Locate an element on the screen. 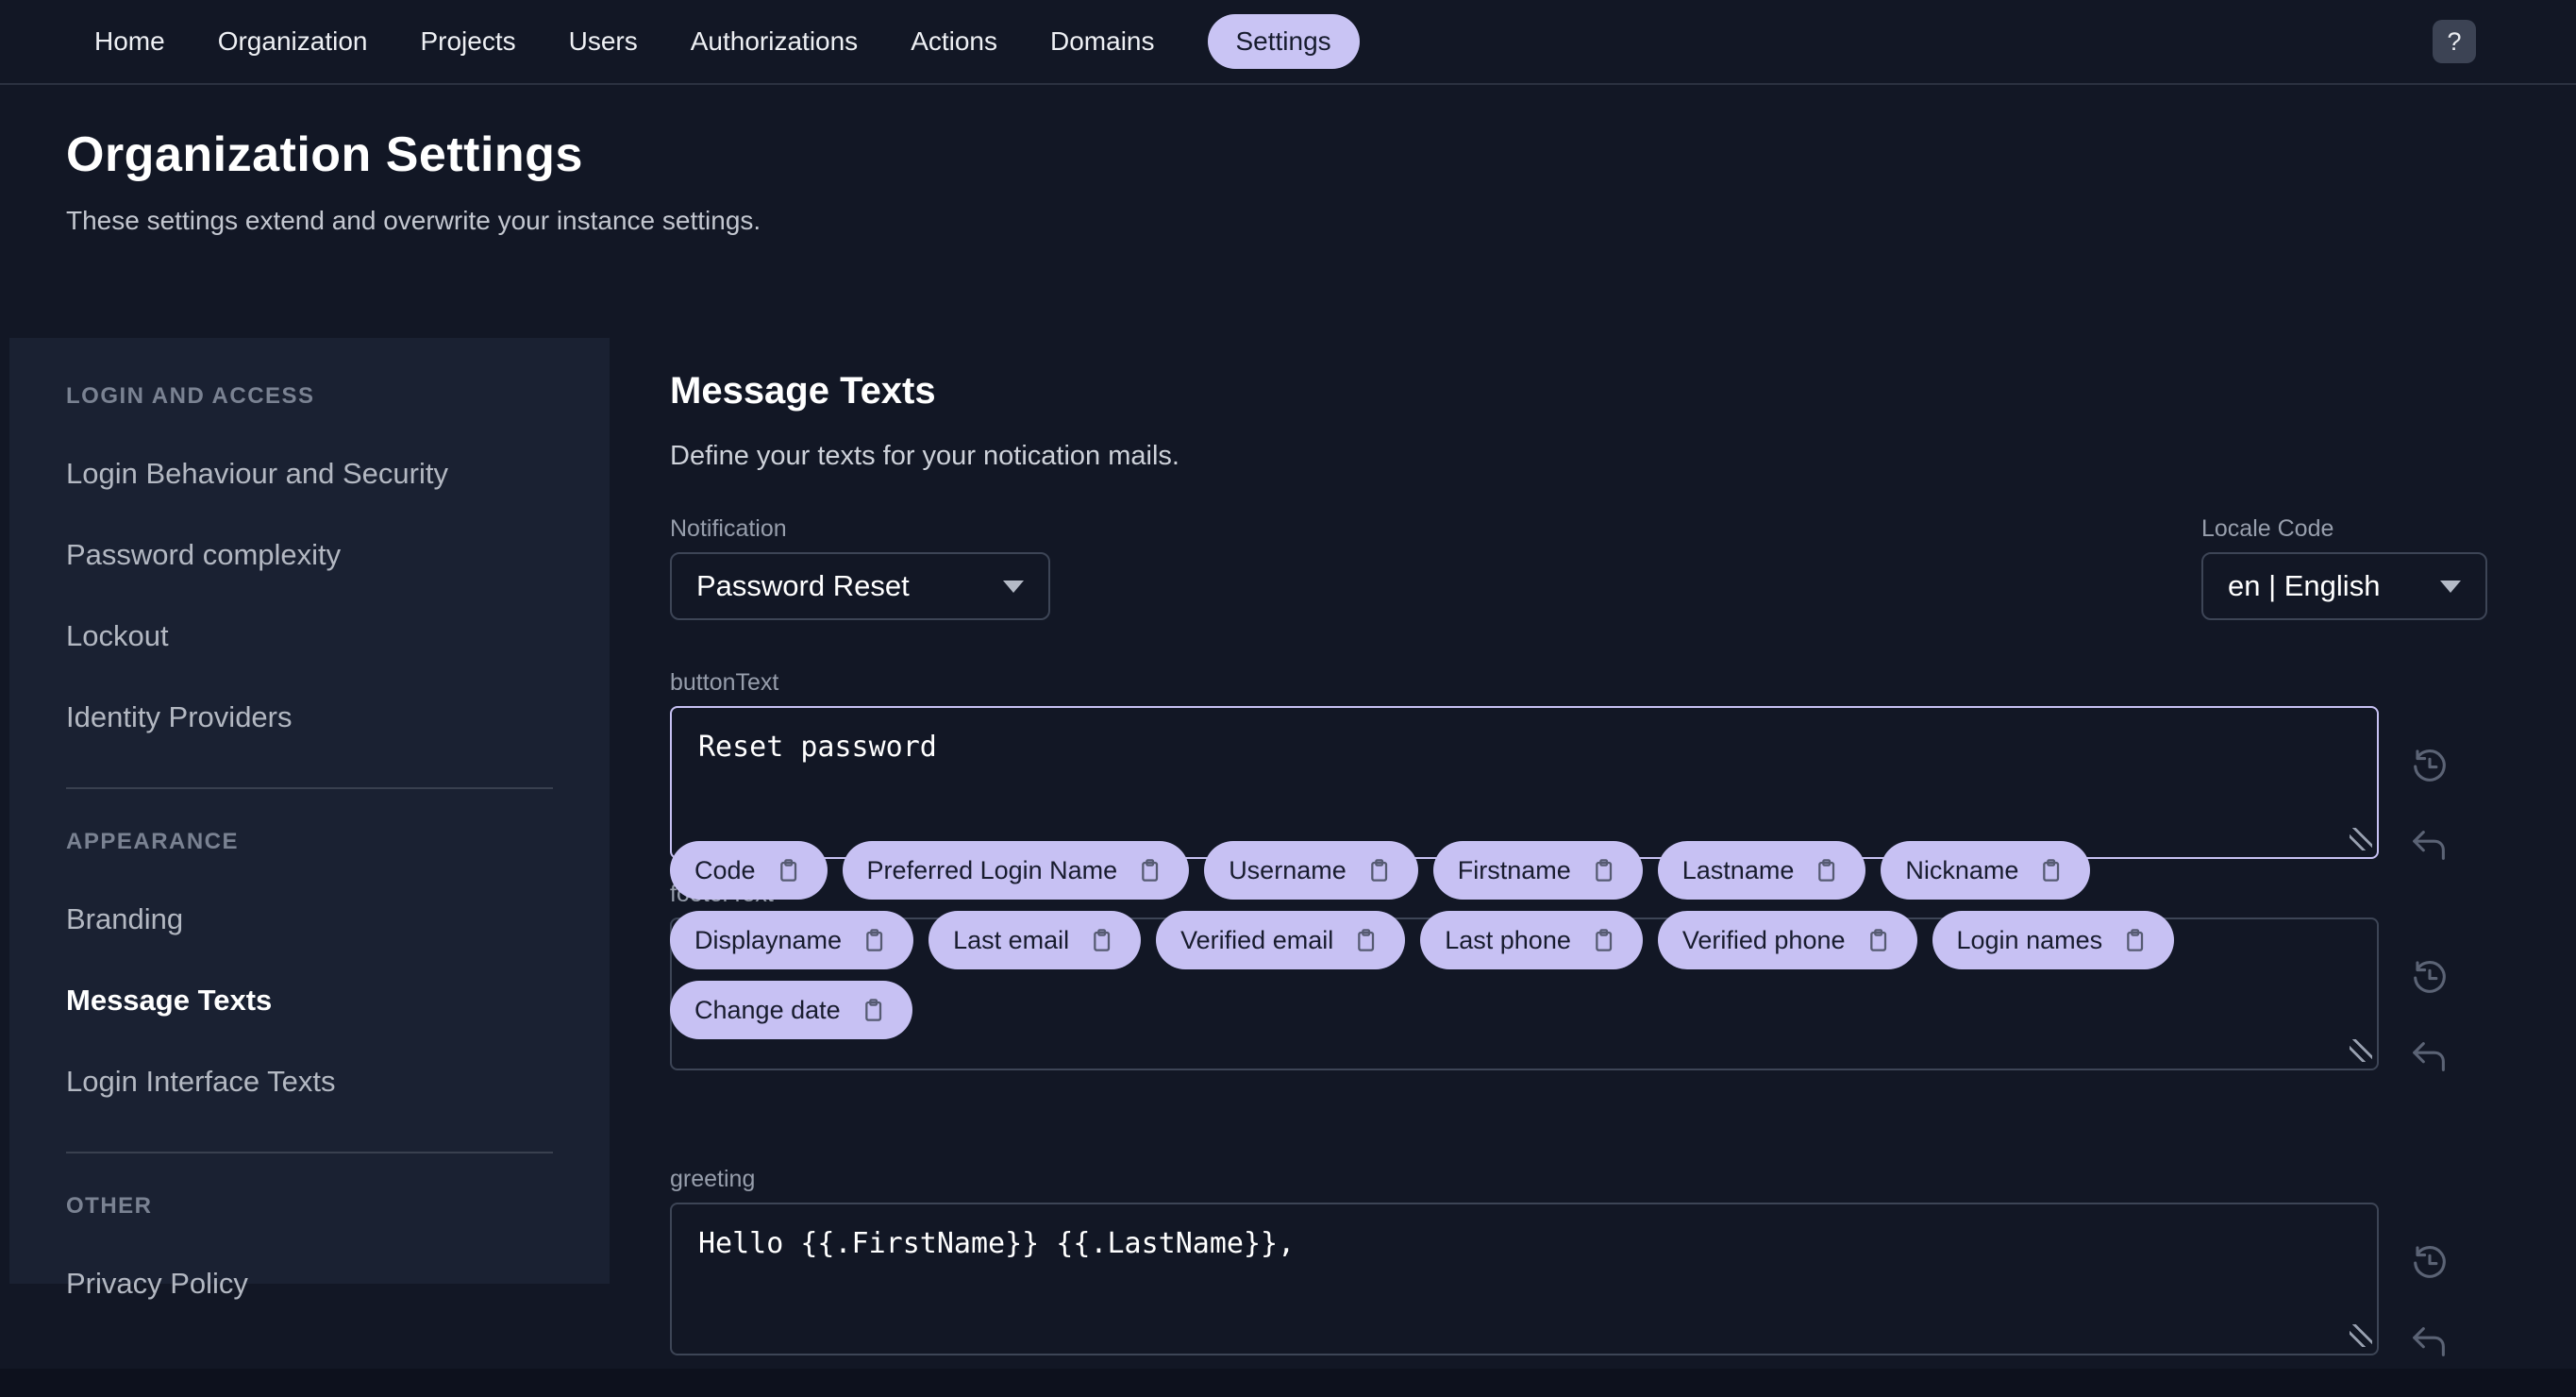  nav-item-actions: Actions is located at coordinates (954, 41).